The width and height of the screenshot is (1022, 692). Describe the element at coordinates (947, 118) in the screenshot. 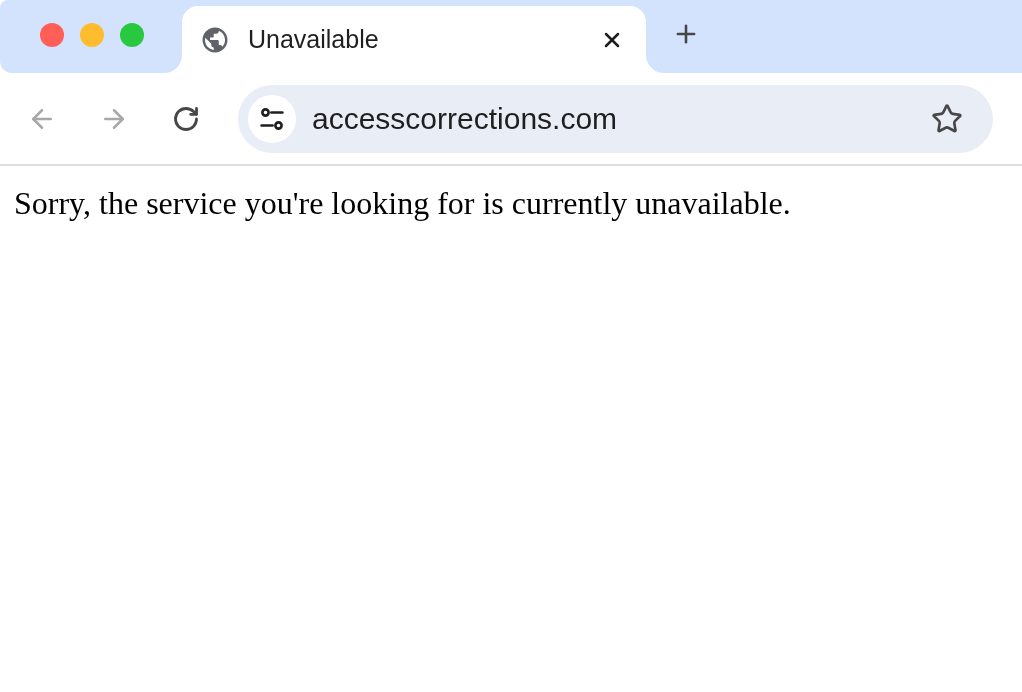

I see `bookmark-star-icon` at that location.